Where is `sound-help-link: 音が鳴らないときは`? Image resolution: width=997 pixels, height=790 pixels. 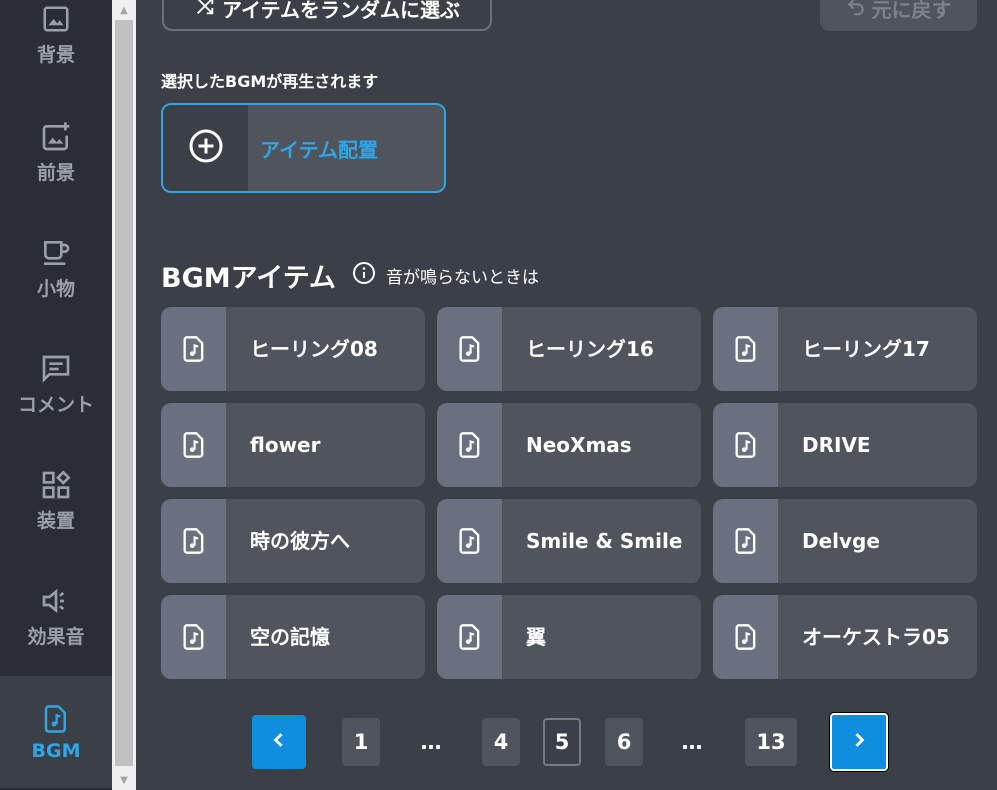
sound-help-link: 音が鳴らないときは is located at coordinates (445, 275).